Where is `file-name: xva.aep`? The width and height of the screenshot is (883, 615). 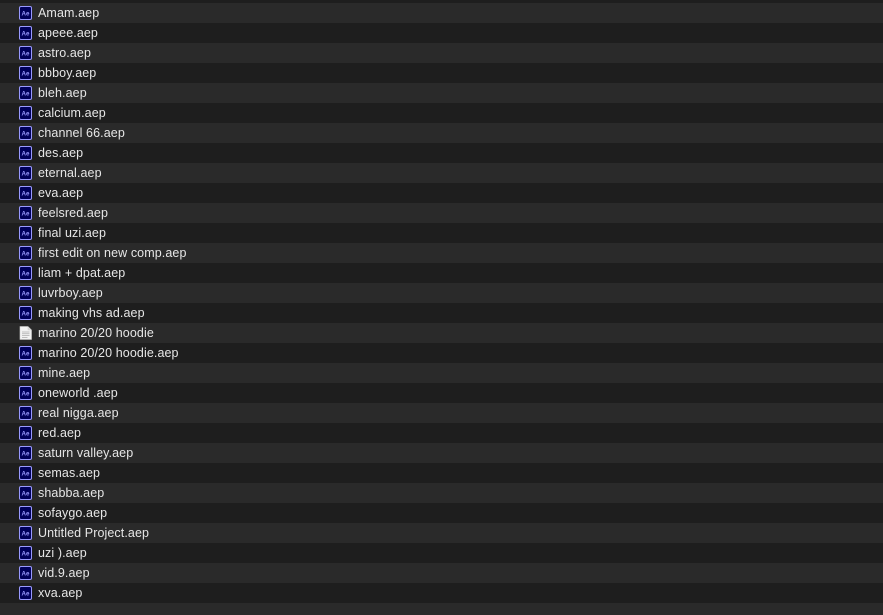
file-name: xva.aep is located at coordinates (60, 593).